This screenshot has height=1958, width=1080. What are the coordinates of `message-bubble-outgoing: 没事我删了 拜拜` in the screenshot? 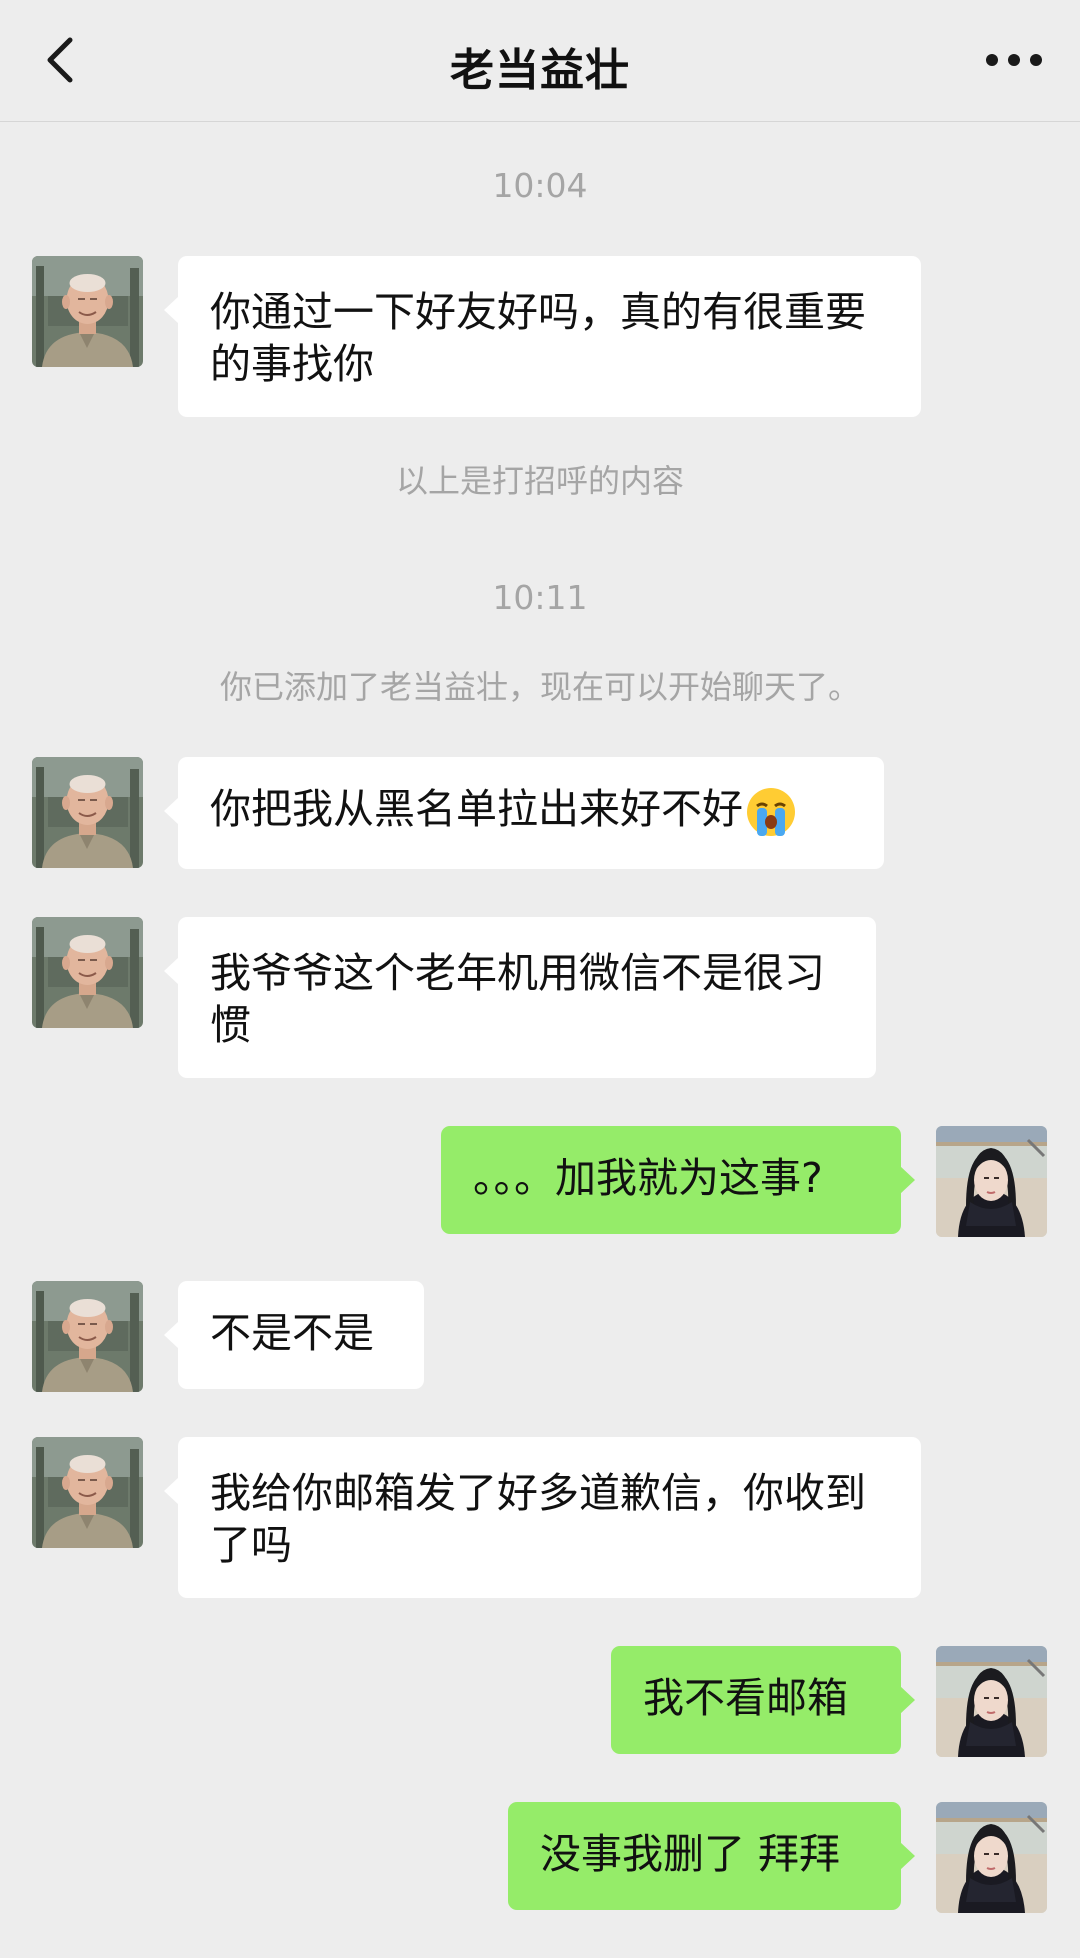 It's located at (711, 1856).